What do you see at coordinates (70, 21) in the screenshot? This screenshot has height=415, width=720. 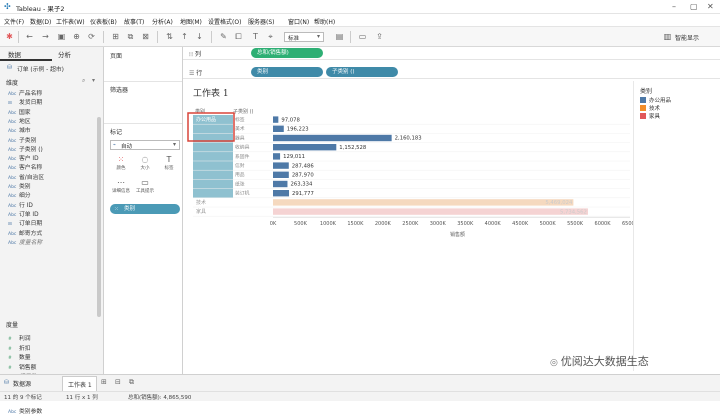 I see `menu-item-2: 工作表(W)` at bounding box center [70, 21].